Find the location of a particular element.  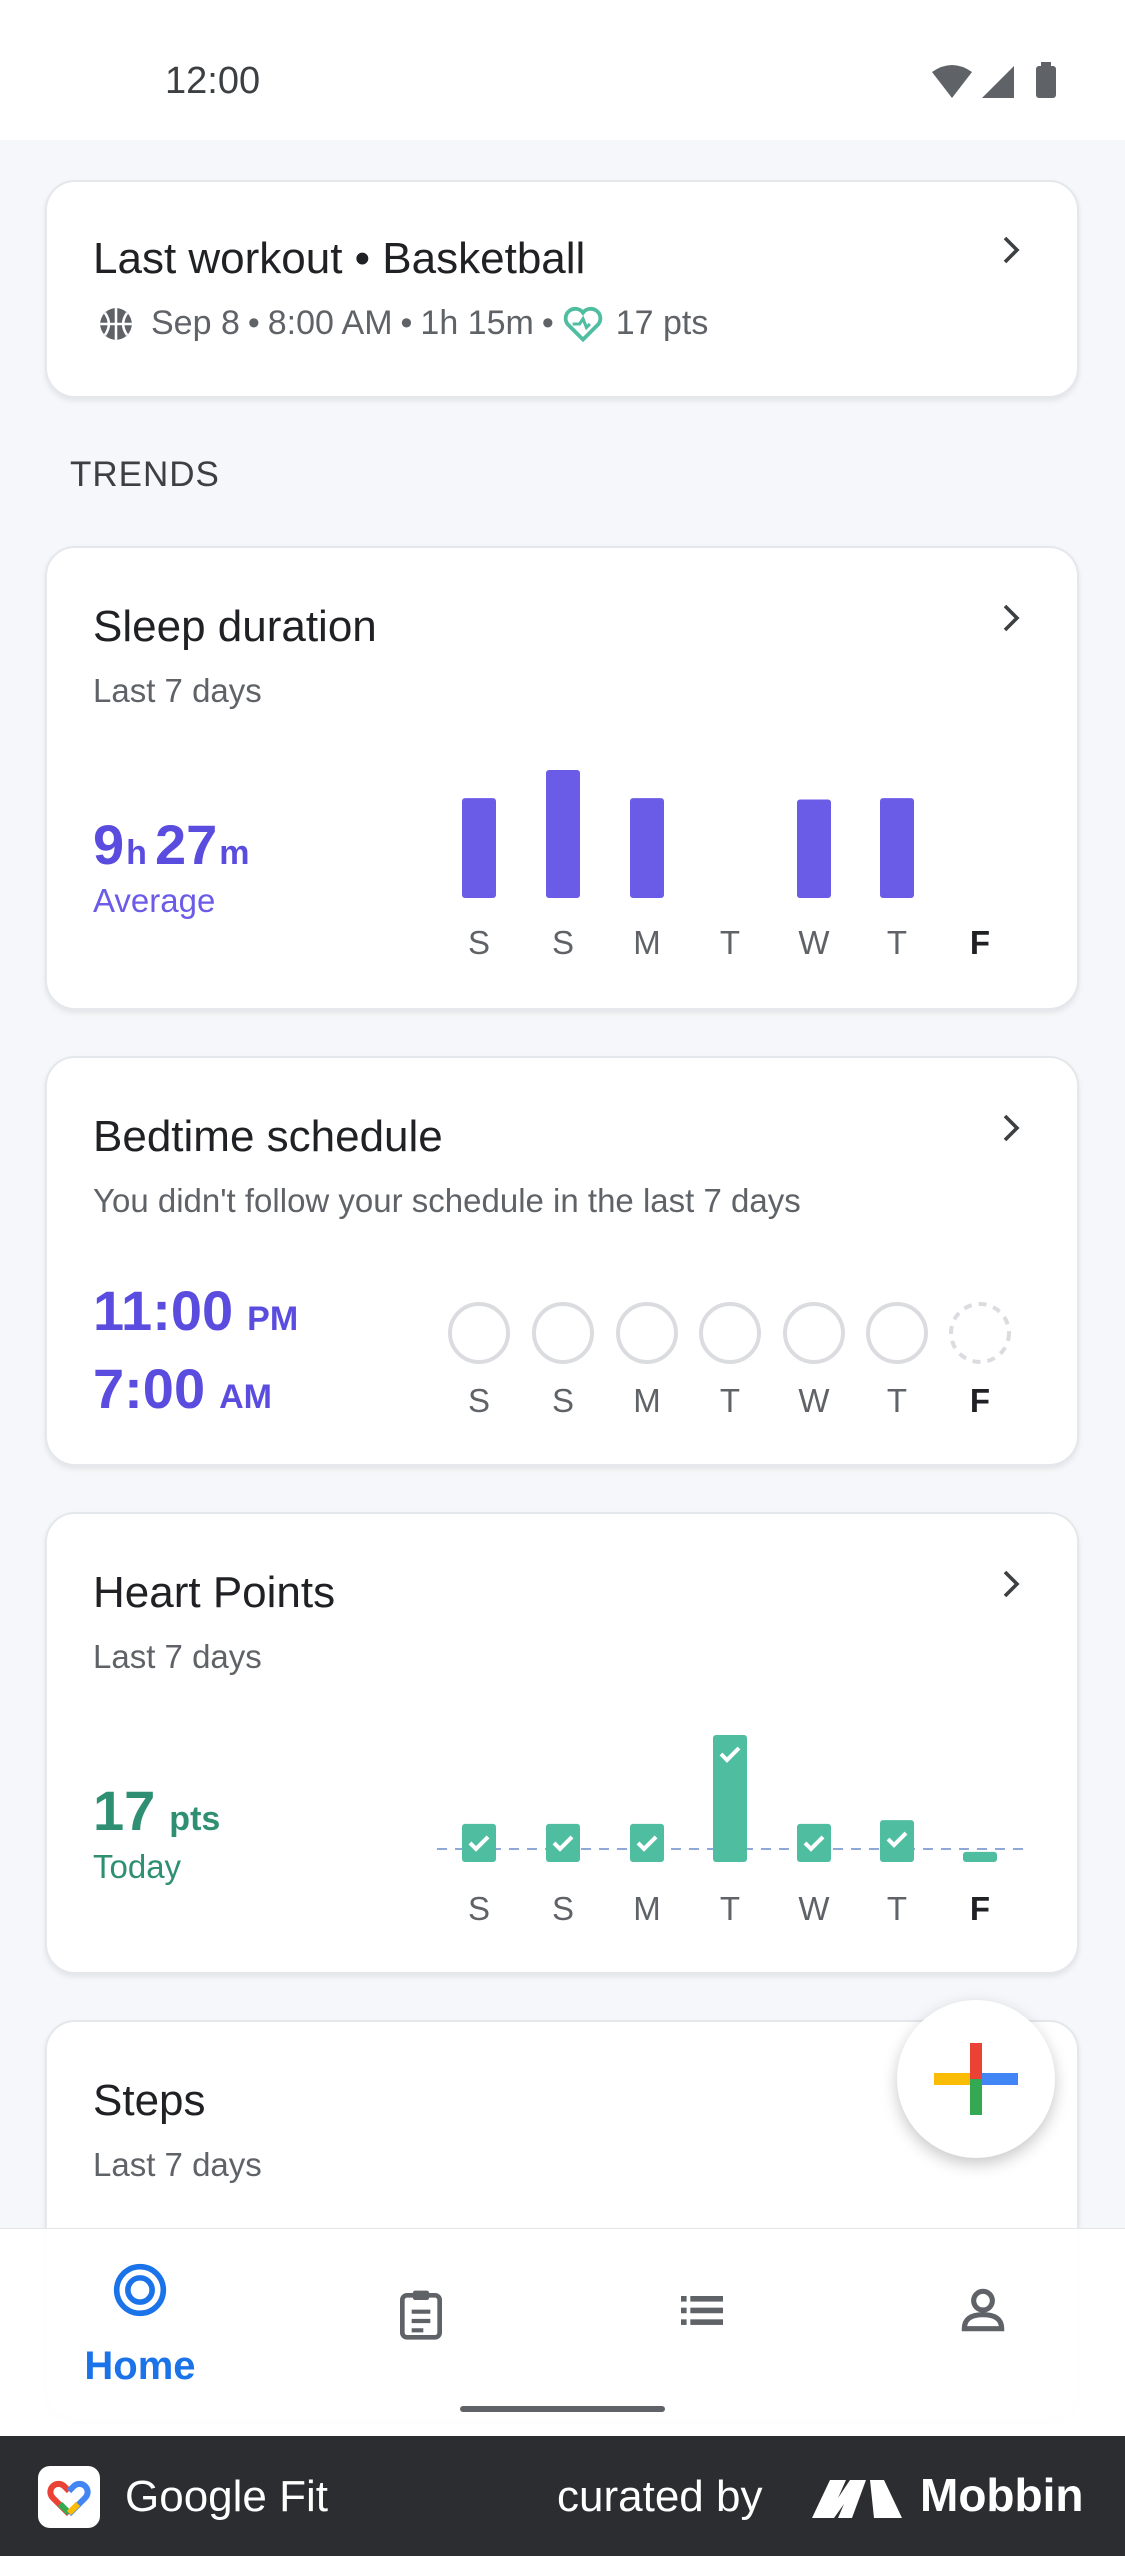

bedtime-day-labels: SSMTWTF is located at coordinates (564, 1402).